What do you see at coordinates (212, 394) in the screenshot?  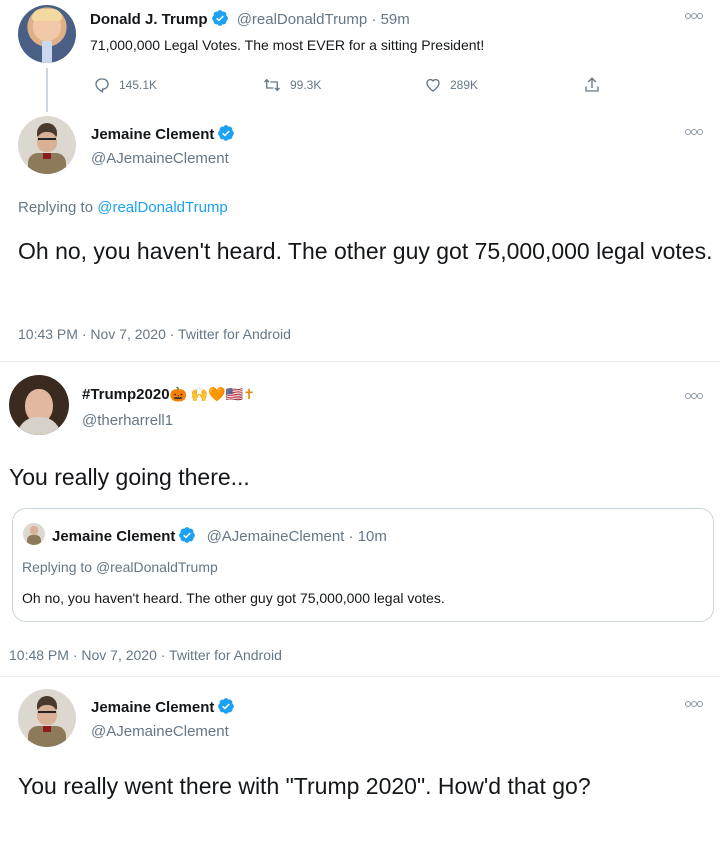 I see `name-emoji: 🎃 🙌🧡🇺🇸✝` at bounding box center [212, 394].